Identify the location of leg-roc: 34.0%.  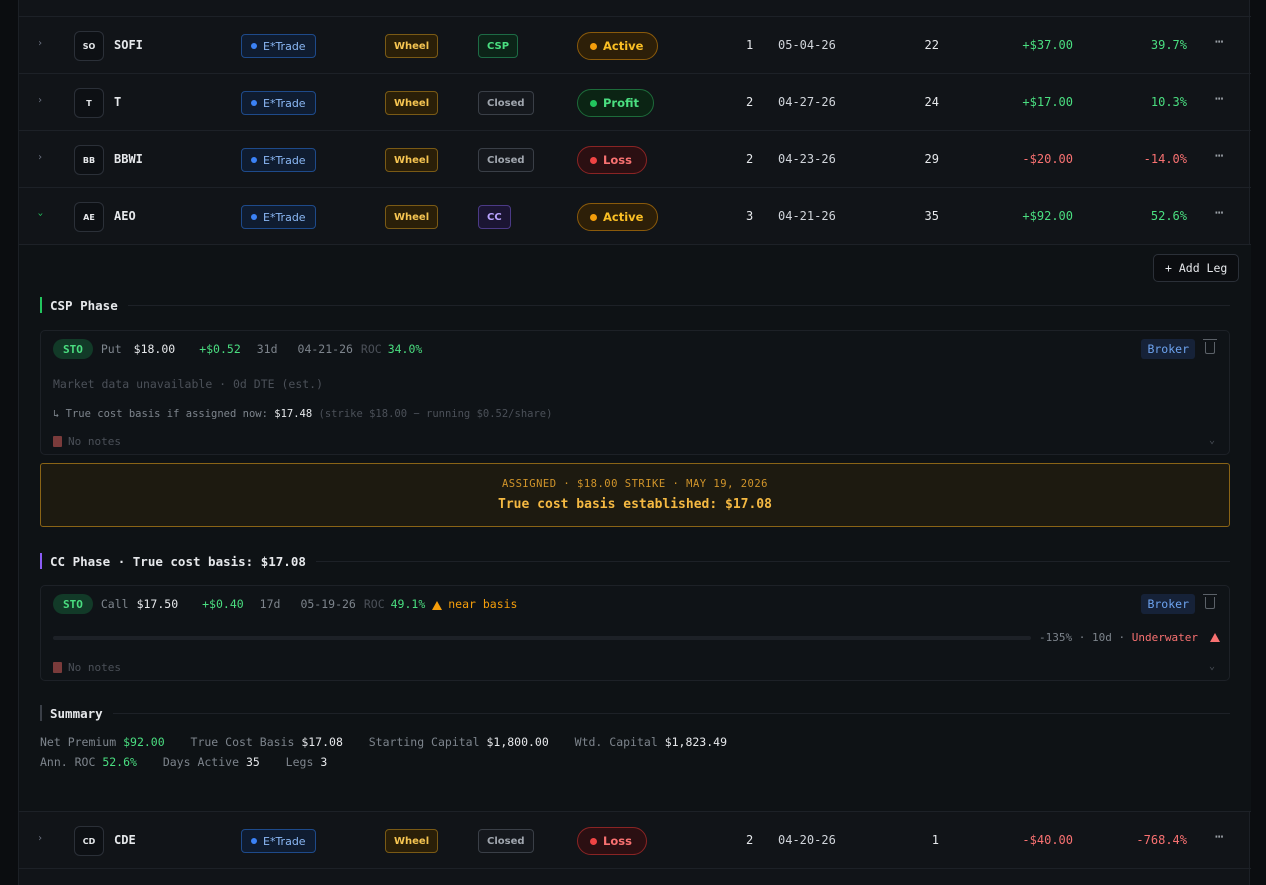
(405, 349).